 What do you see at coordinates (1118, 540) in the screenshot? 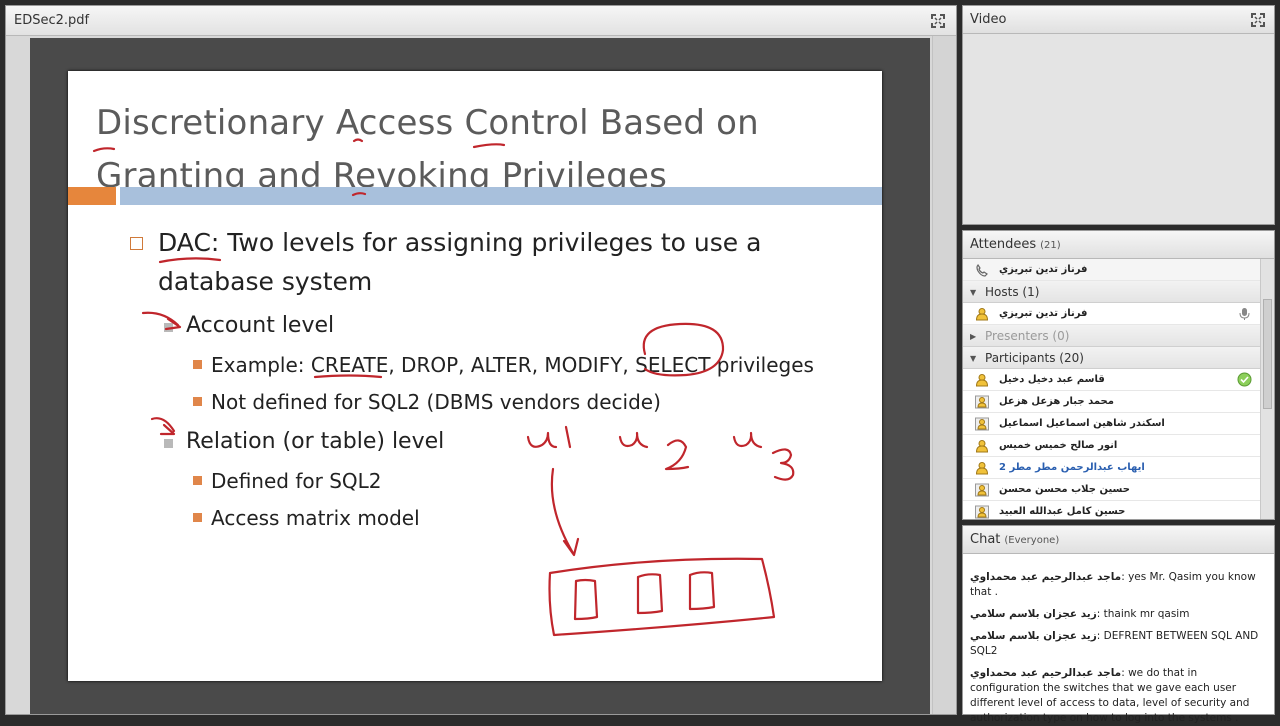
I see `chat-pod-header: Chat (Everyone)` at bounding box center [1118, 540].